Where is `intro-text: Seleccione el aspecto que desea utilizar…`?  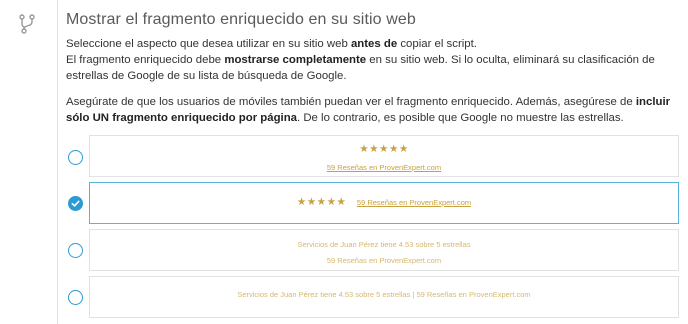 intro-text: Seleccione el aspecto que desea utilizar… is located at coordinates (208, 44).